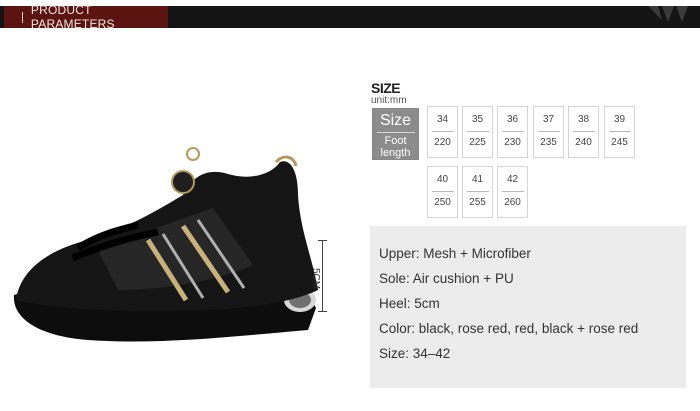  Describe the element at coordinates (548, 119) in the screenshot. I see `size-value: 37` at that location.